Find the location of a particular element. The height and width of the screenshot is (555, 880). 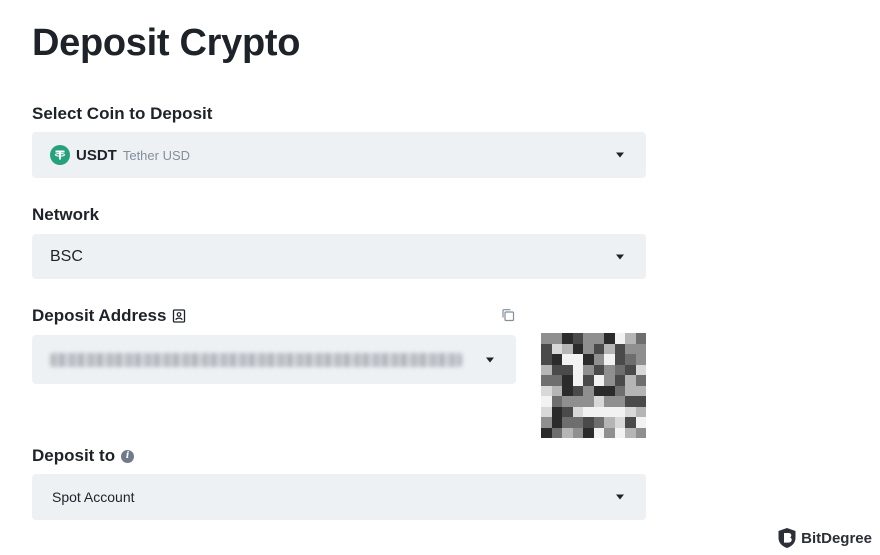

info-icon: i is located at coordinates (128, 456).